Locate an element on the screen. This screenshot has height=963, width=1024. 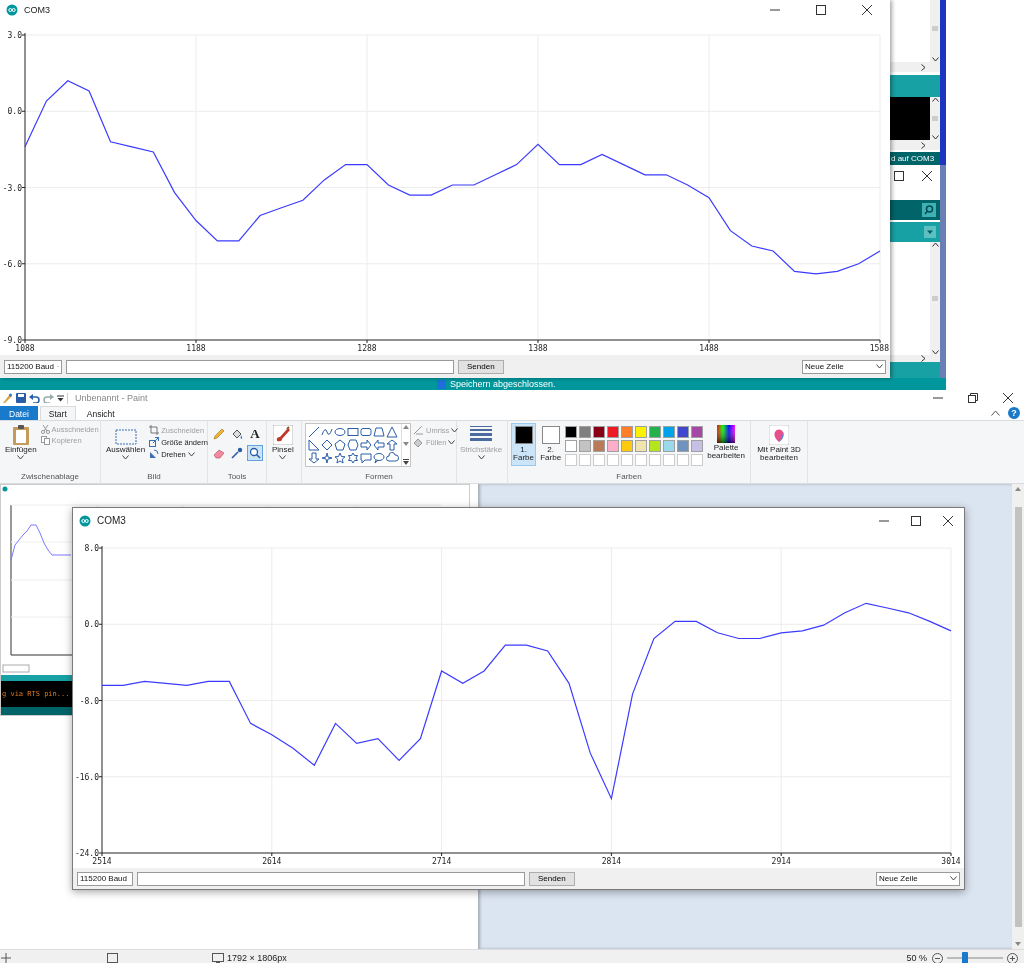
tick-label: 2614 is located at coordinates (272, 861).